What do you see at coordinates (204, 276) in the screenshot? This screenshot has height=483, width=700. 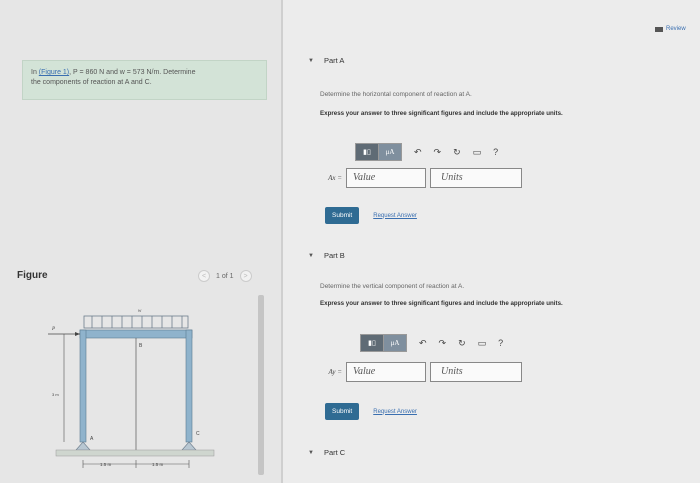 I see `prev-figure-button: <` at bounding box center [204, 276].